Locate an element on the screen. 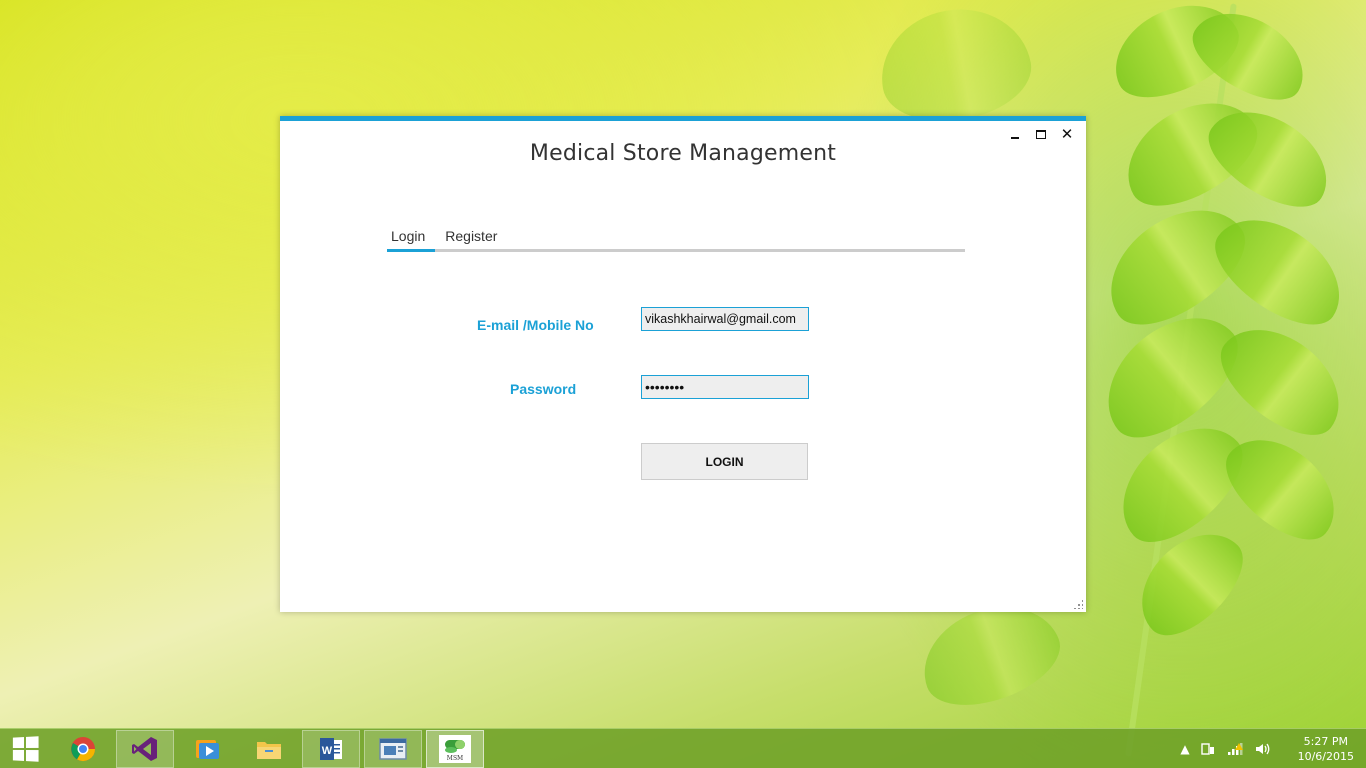 Image resolution: width=1366 pixels, height=768 pixels. taskbar-window-app is located at coordinates (393, 748).